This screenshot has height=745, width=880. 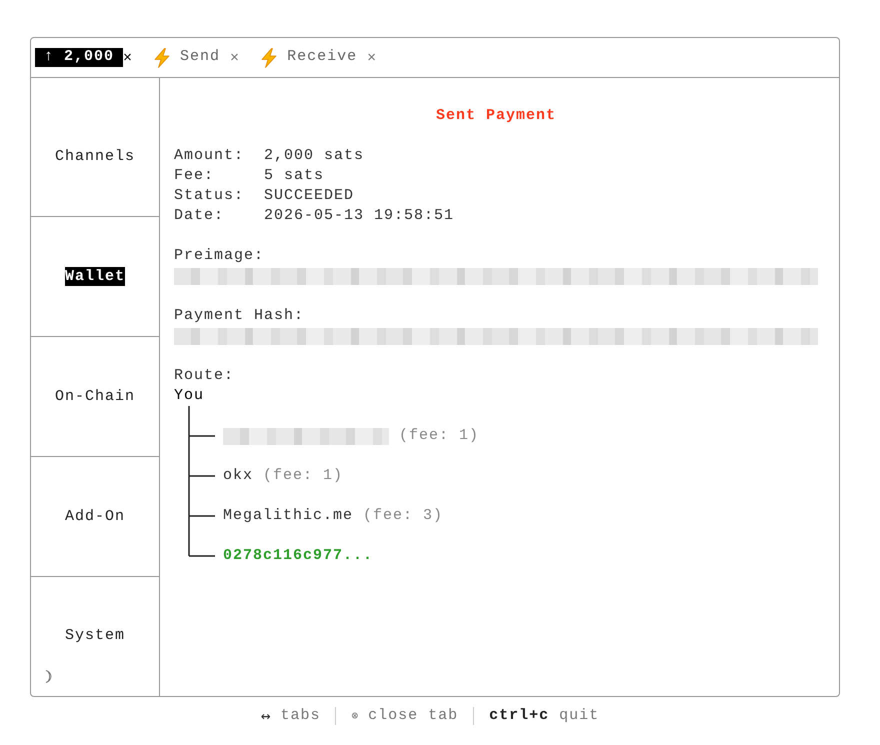 What do you see at coordinates (200, 216) in the screenshot?
I see `field-label: Date:` at bounding box center [200, 216].